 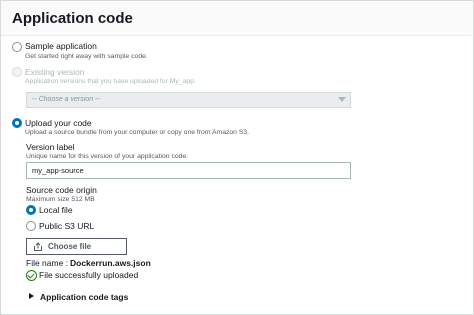 What do you see at coordinates (110, 263) in the screenshot?
I see `file-name: Dockerrun.aws.json` at bounding box center [110, 263].